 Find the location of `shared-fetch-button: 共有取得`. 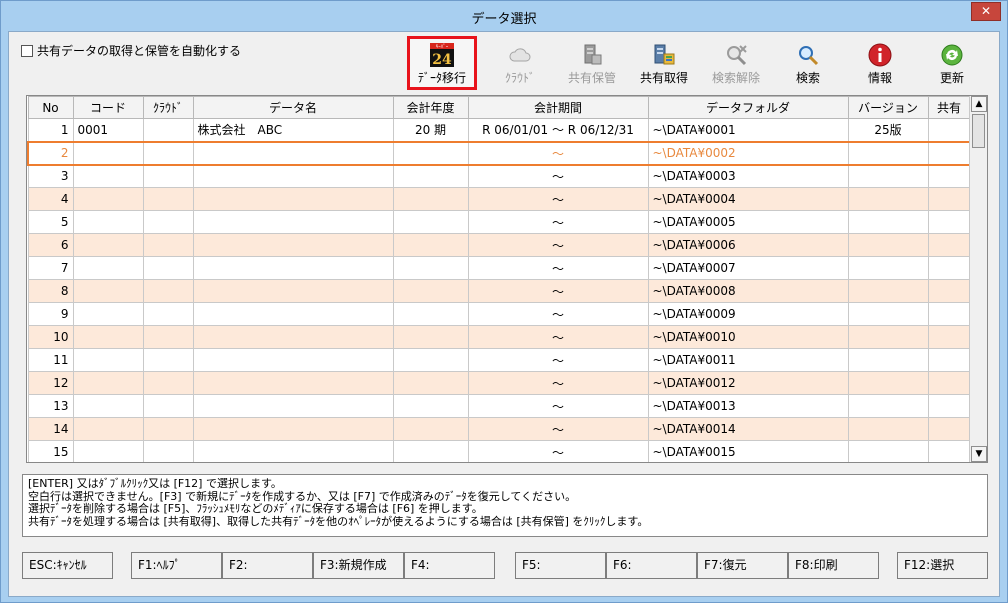

shared-fetch-button: 共有取得 is located at coordinates (664, 63).